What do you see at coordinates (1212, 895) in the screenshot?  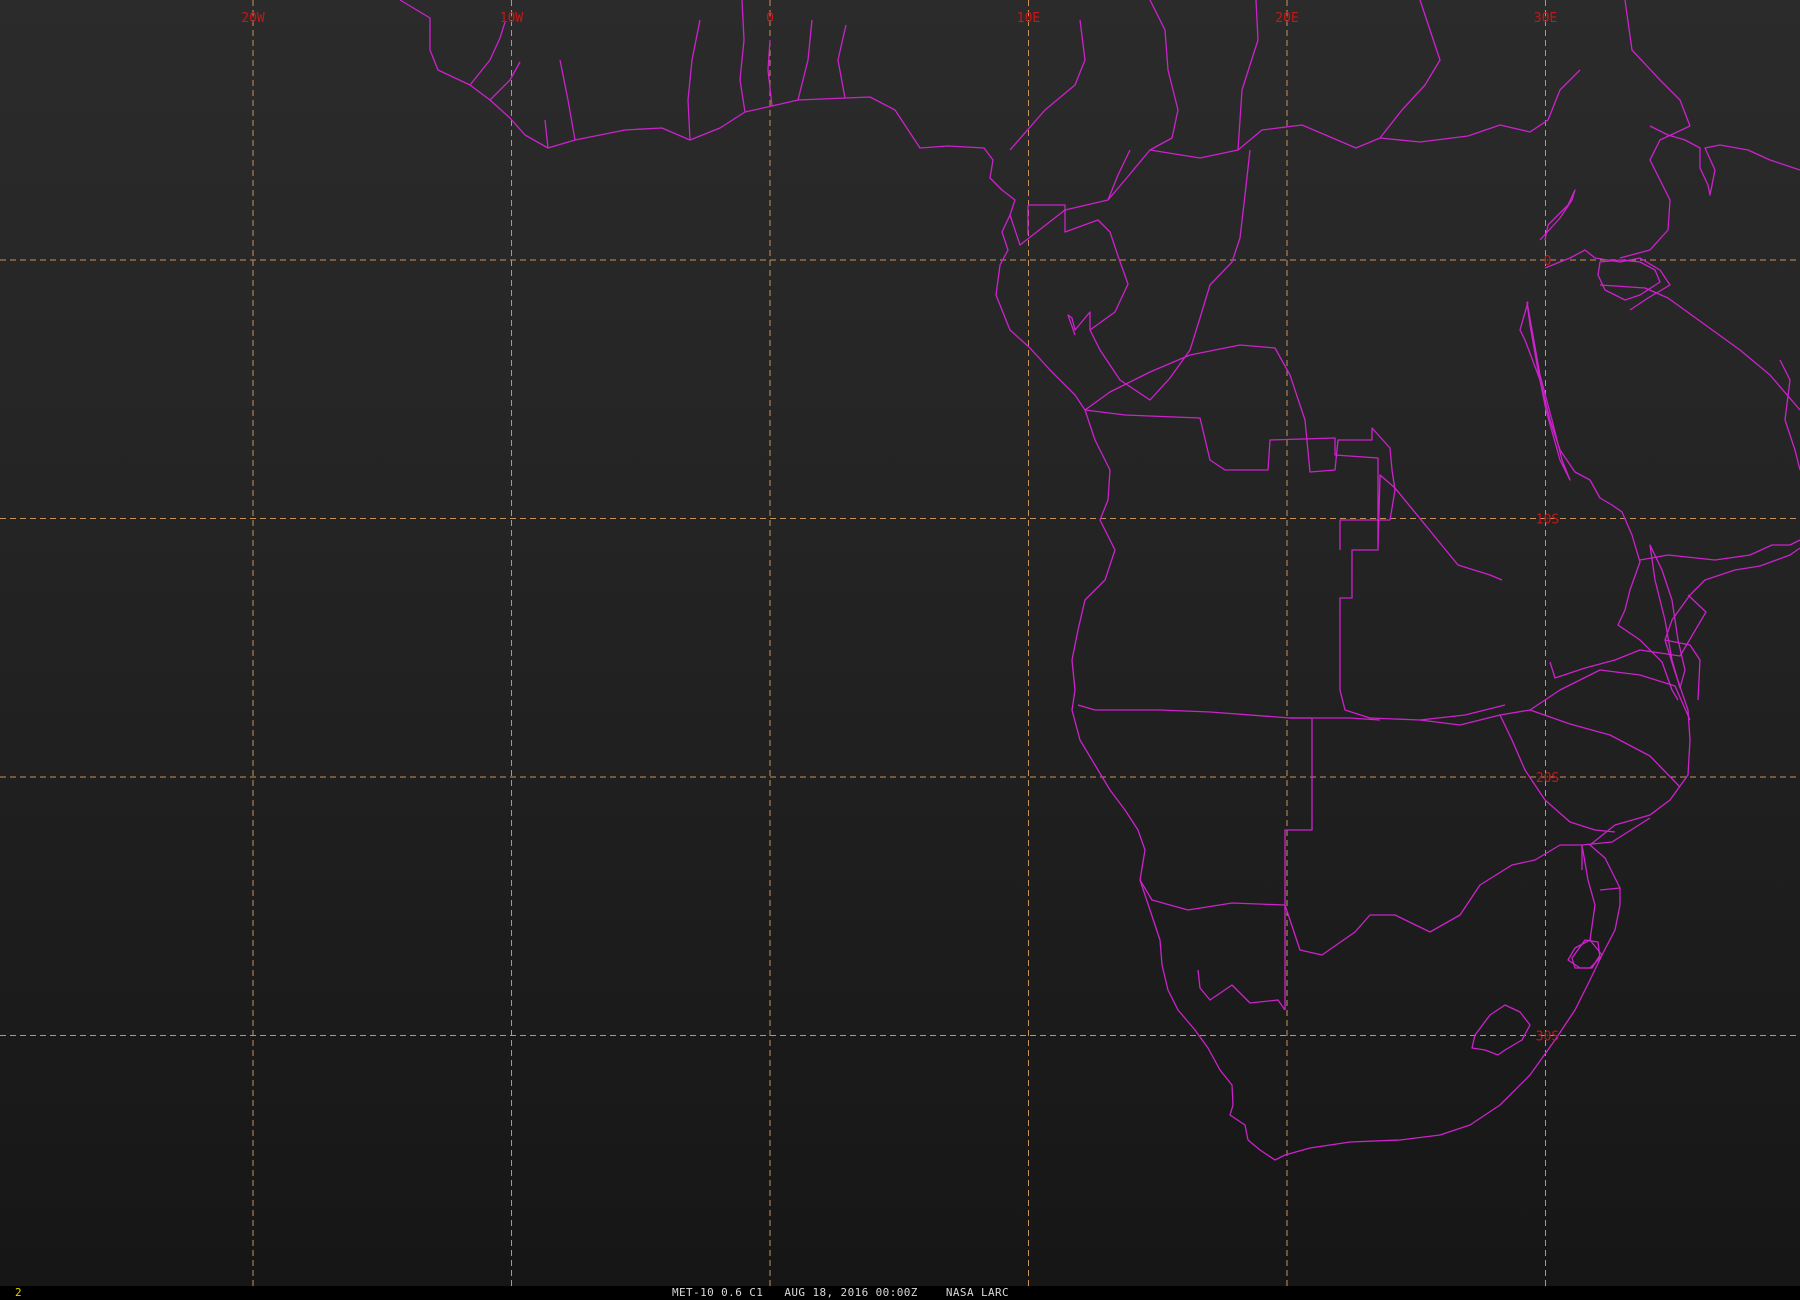 I see `south-africa-inner-border` at bounding box center [1212, 895].